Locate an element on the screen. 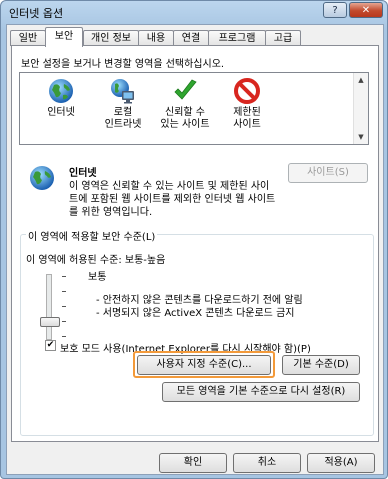  zone-internet: 인터넷 is located at coordinates (61, 98).